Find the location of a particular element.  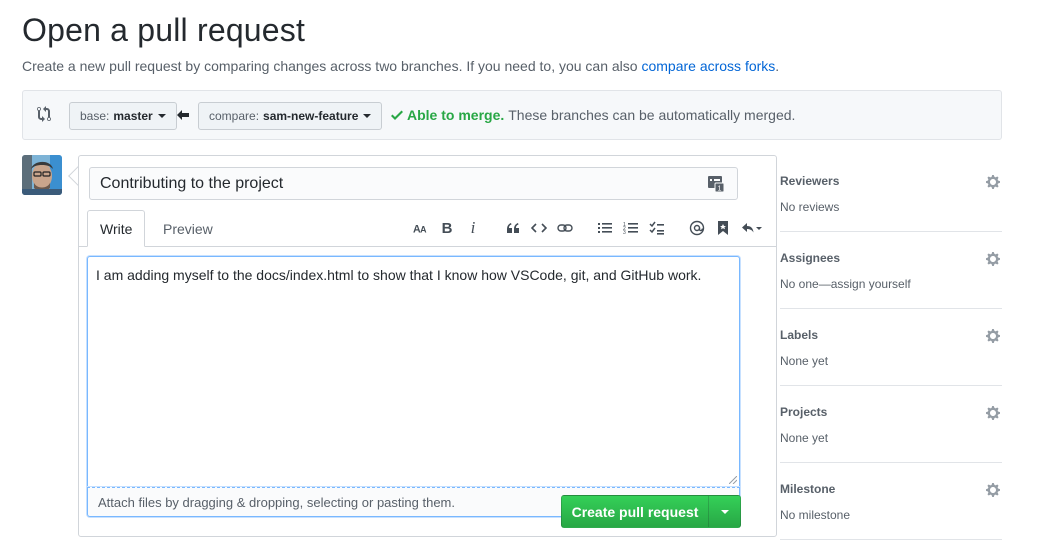

tab-preview: Preview is located at coordinates (188, 228).